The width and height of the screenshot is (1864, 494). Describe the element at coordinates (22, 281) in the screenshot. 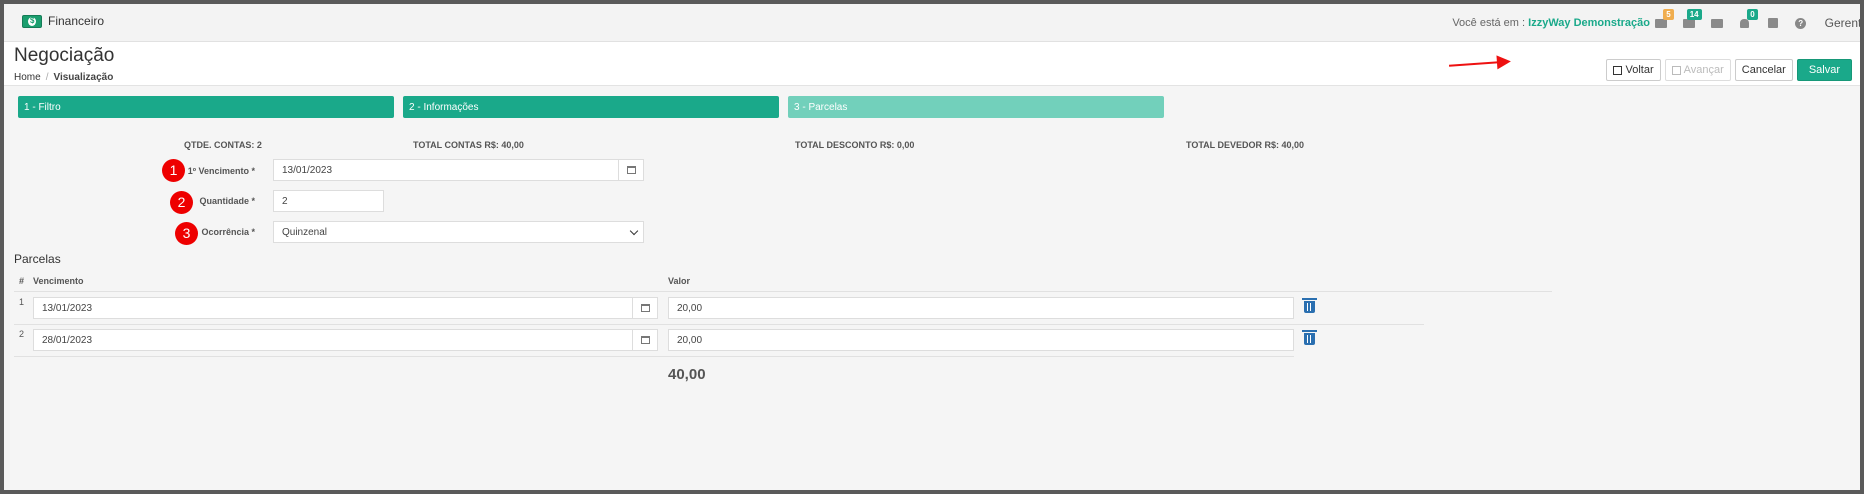

I see `column-num: #` at that location.